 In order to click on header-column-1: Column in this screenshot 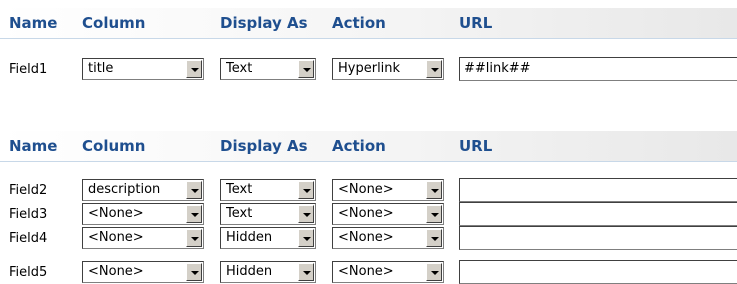, I will do `click(114, 23)`.